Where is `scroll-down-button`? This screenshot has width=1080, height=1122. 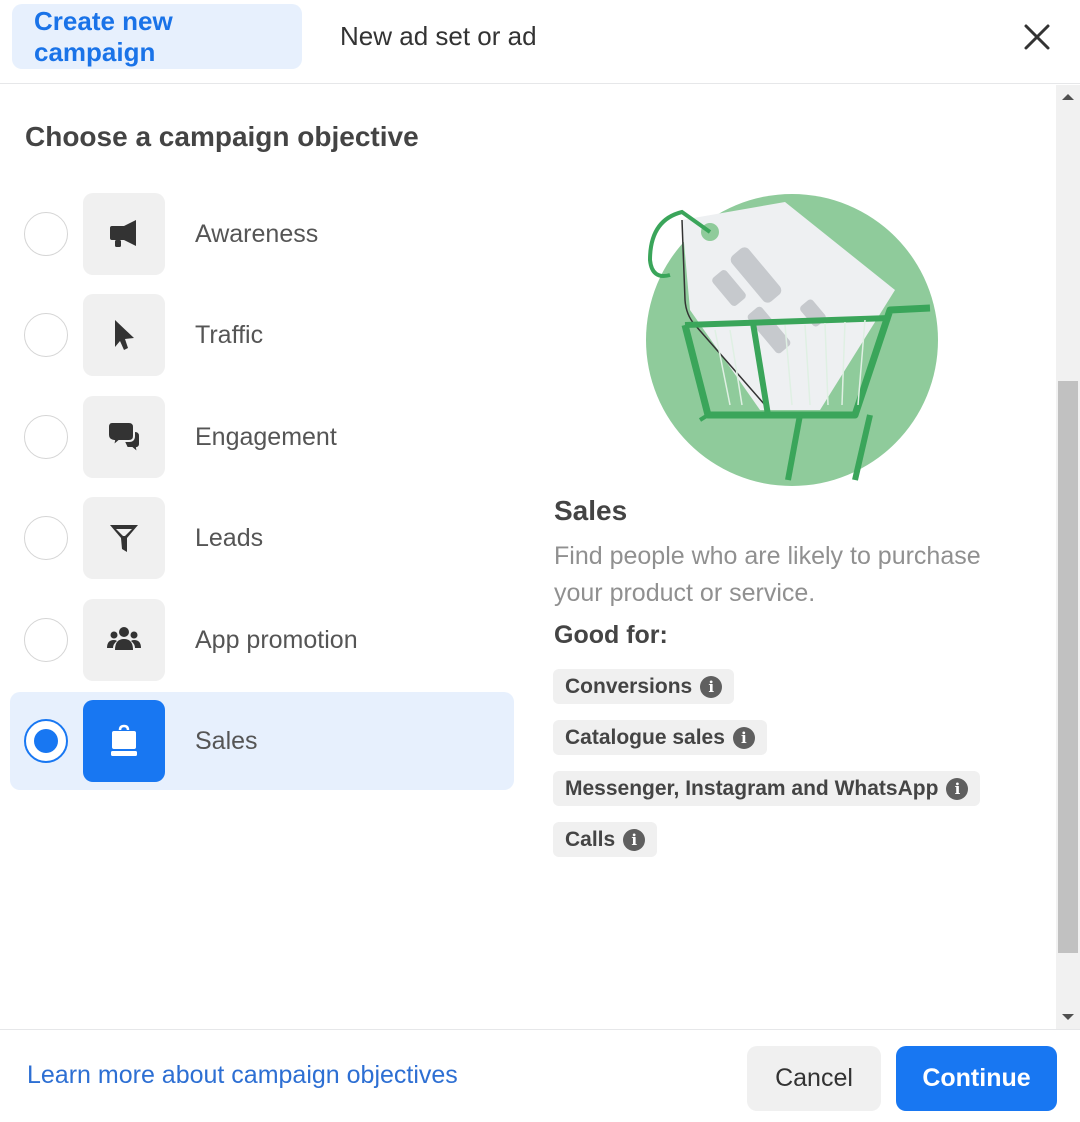
scroll-down-button is located at coordinates (1068, 1017).